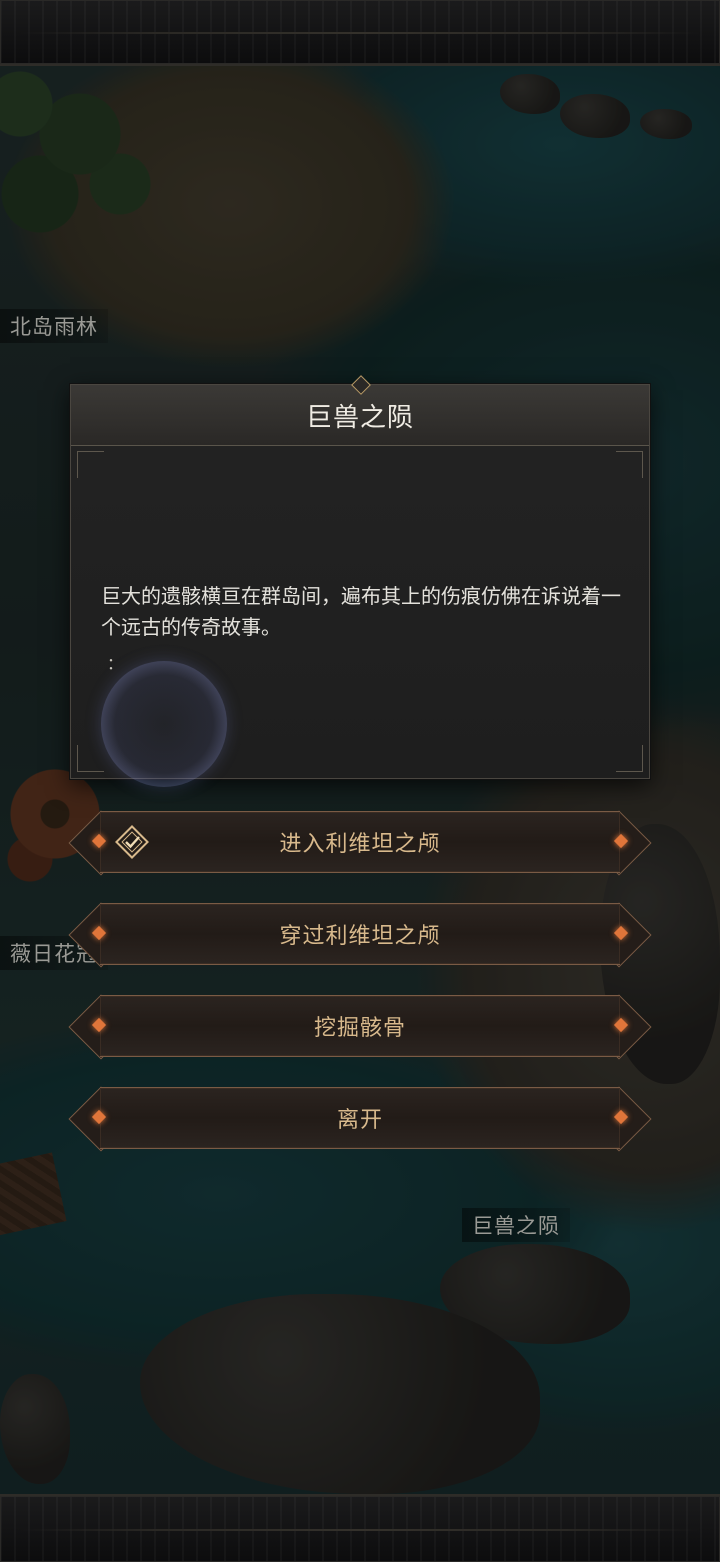 The image size is (720, 1562). I want to click on option-enter-leviathan-skull: 进入利维坦之颅, so click(360, 842).